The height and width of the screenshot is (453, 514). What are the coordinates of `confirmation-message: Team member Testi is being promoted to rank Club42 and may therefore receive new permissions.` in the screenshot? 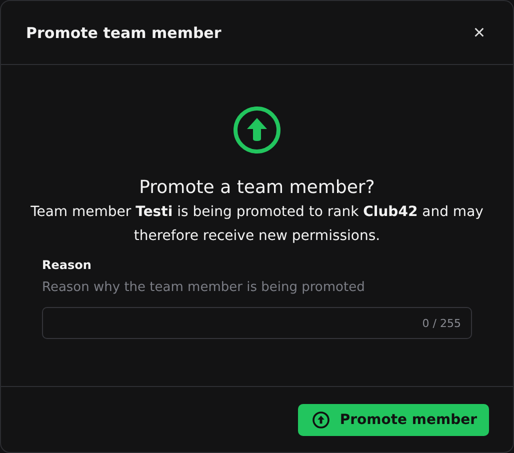 It's located at (257, 224).